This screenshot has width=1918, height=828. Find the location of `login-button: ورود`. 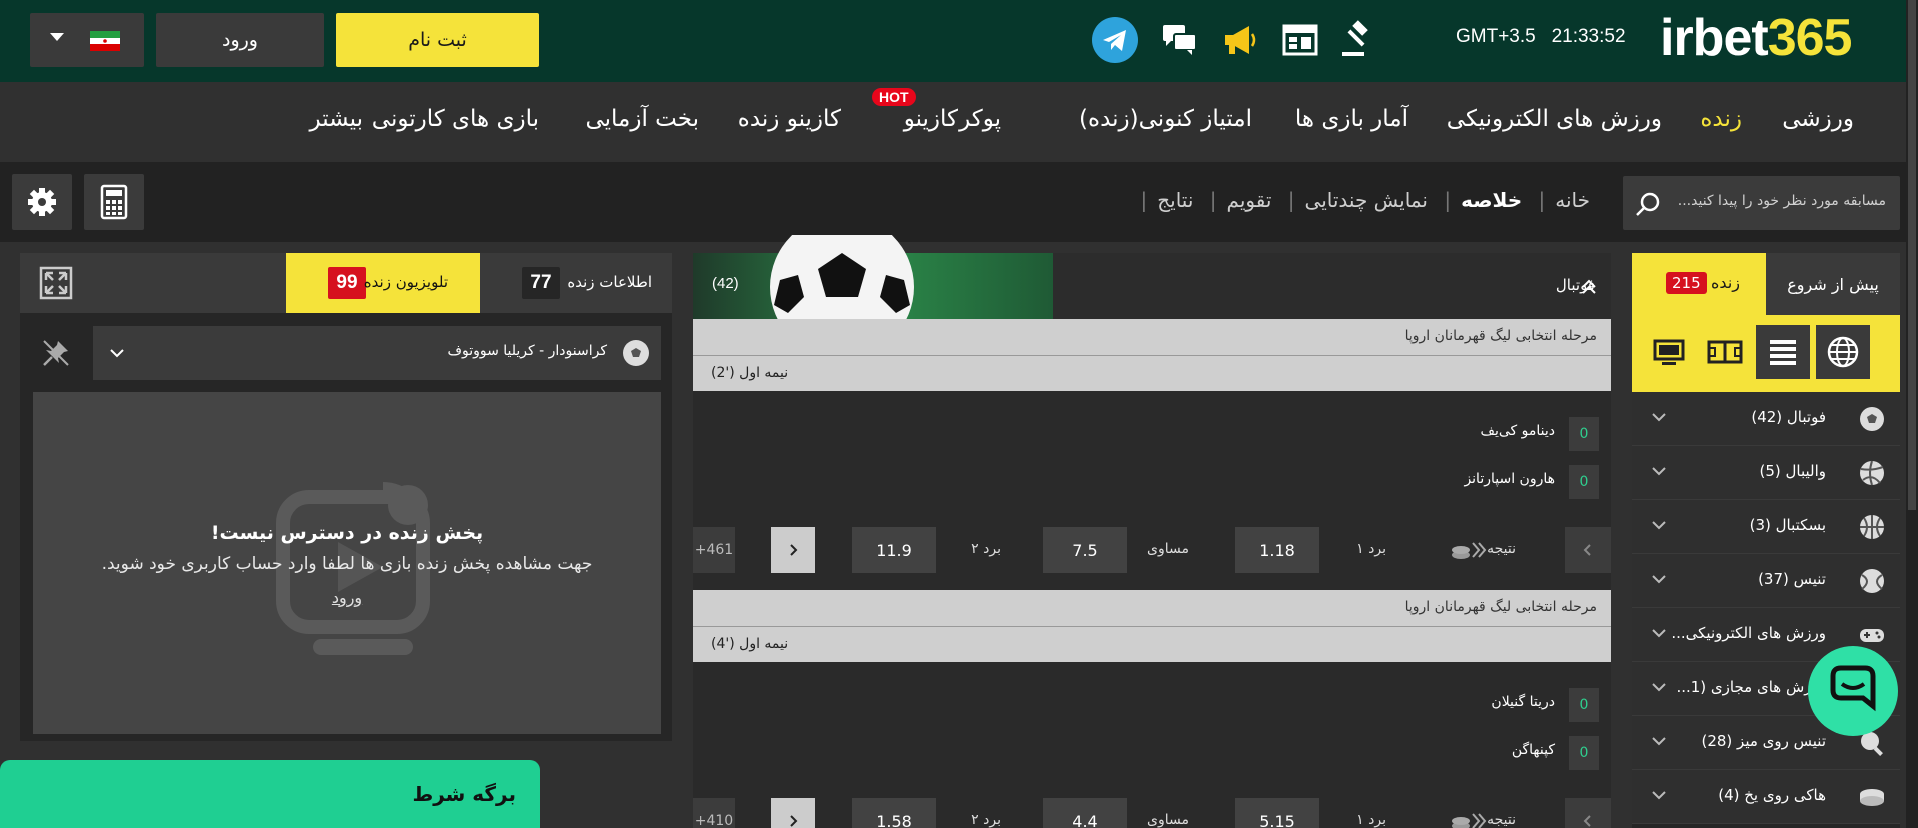

login-button: ورود is located at coordinates (240, 40).